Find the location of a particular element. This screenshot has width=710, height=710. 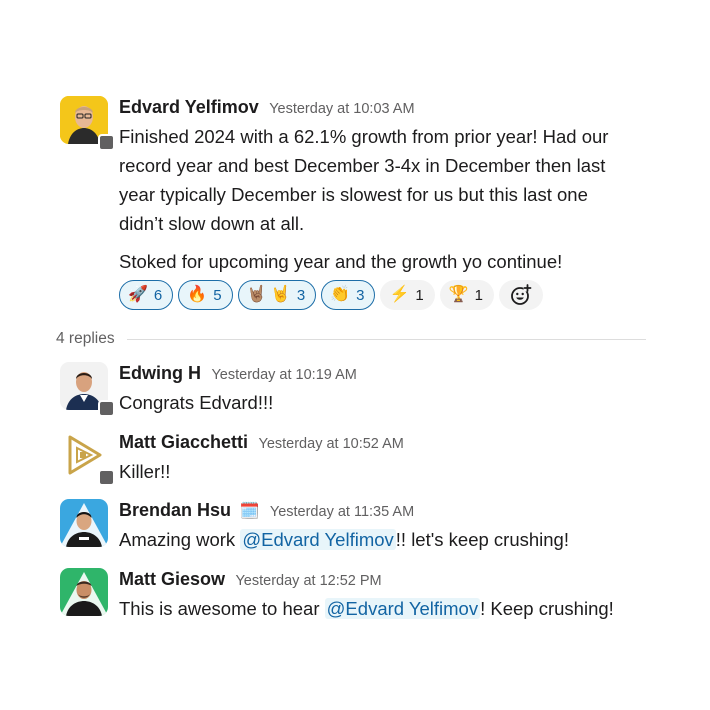

message-header: Edwing H Yesterday at 10:19 AM is located at coordinates (389, 373).